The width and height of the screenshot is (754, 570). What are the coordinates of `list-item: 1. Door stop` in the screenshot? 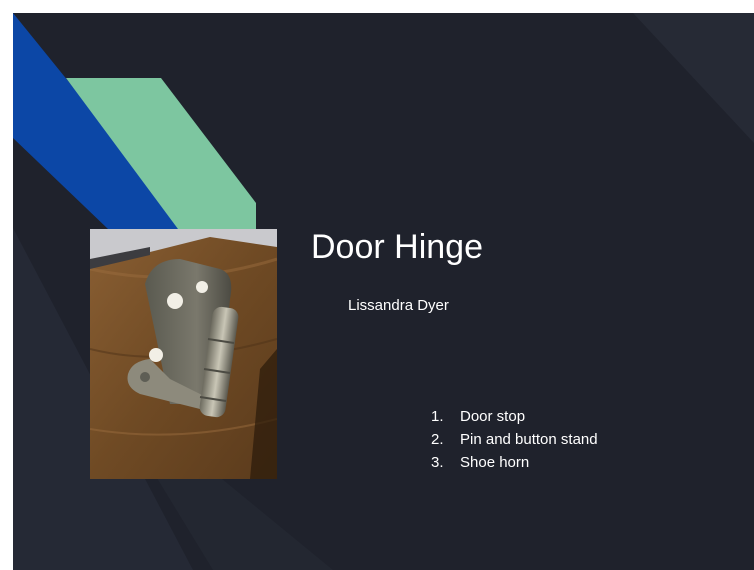 It's located at (514, 416).